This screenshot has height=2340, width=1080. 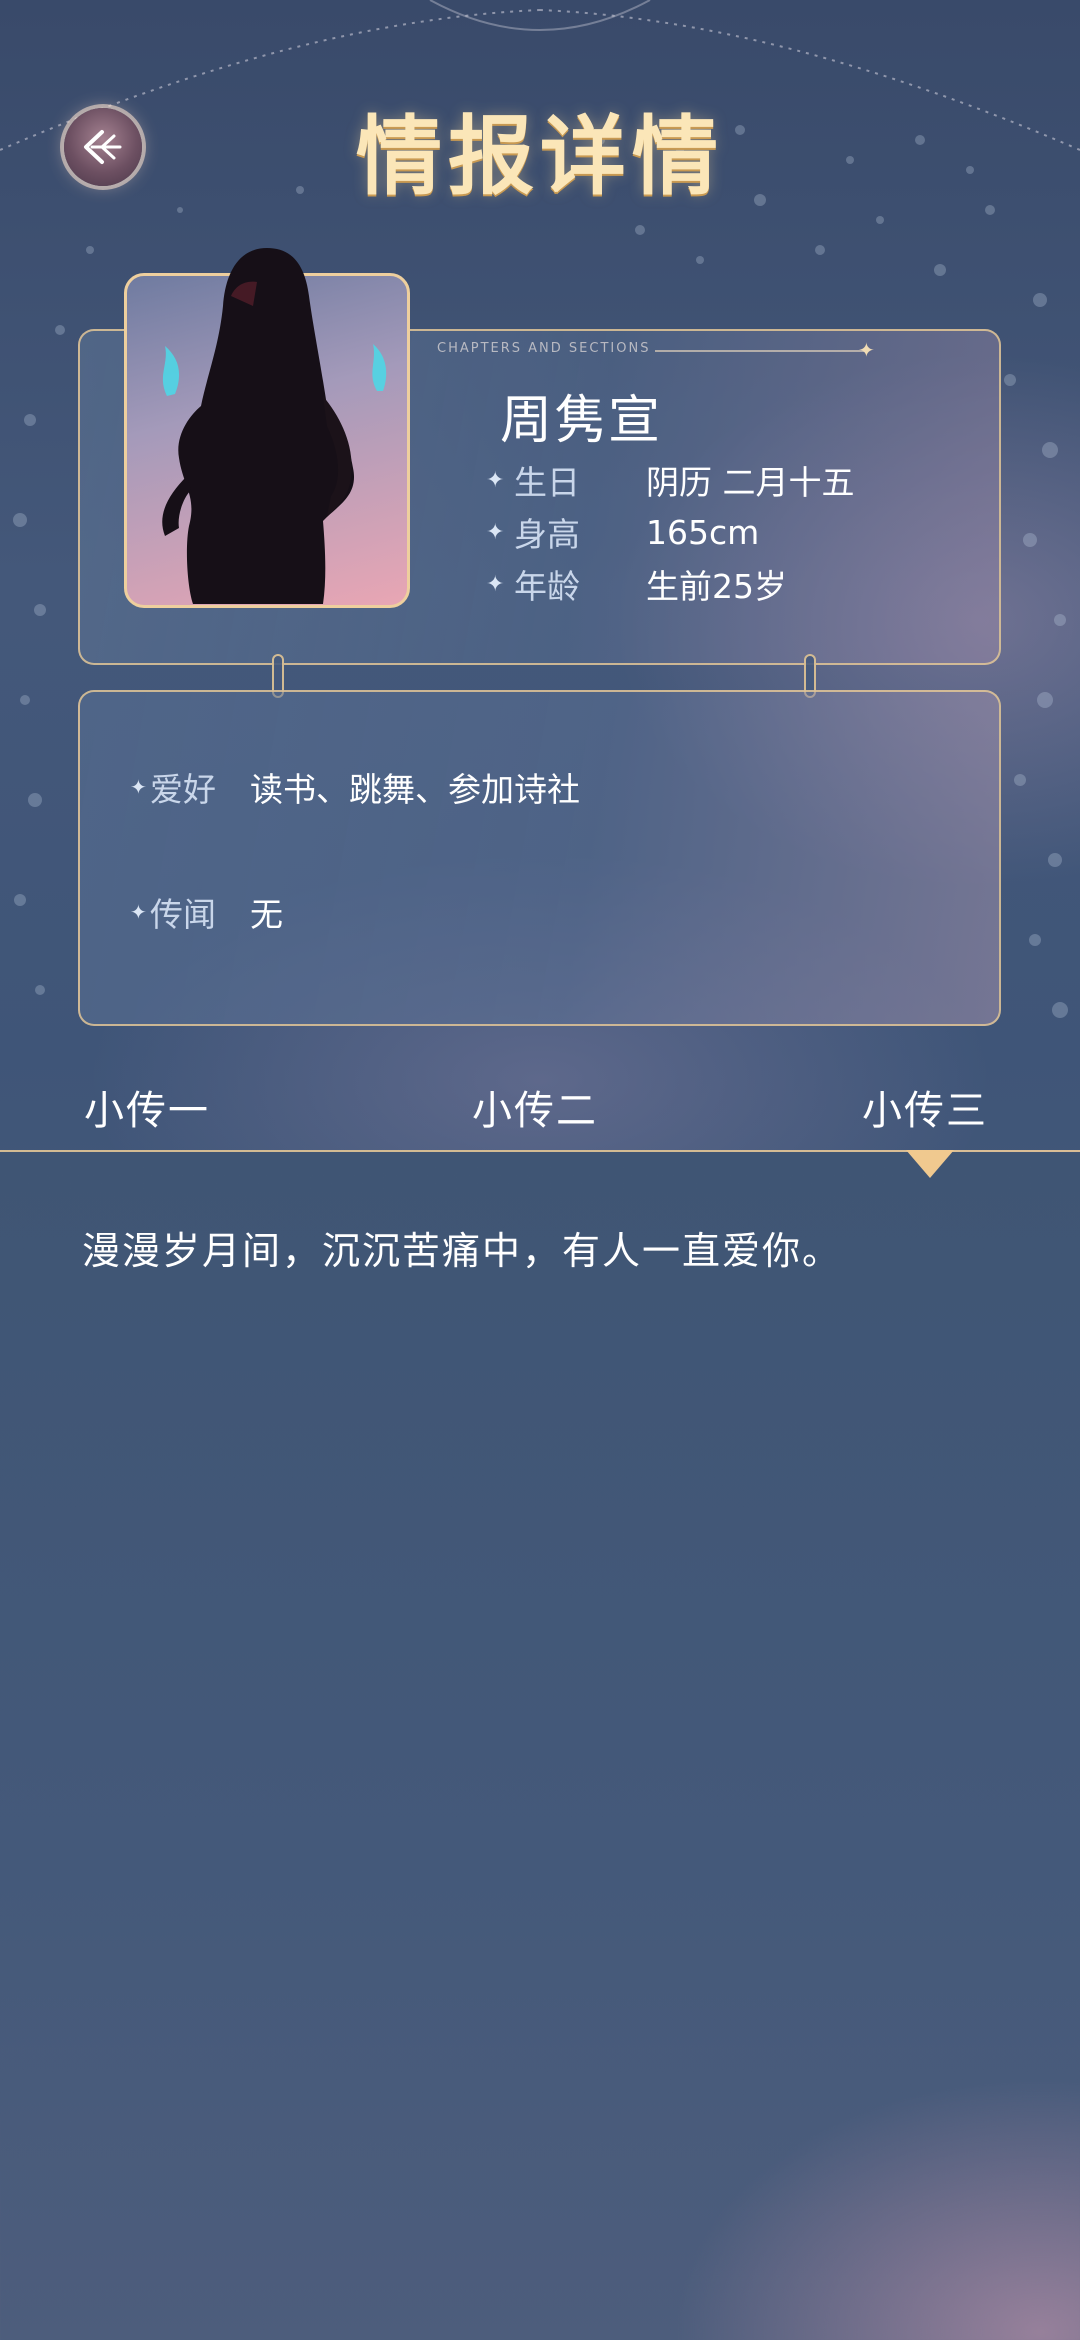 I want to click on detail-label: 爱好, so click(x=183, y=789).